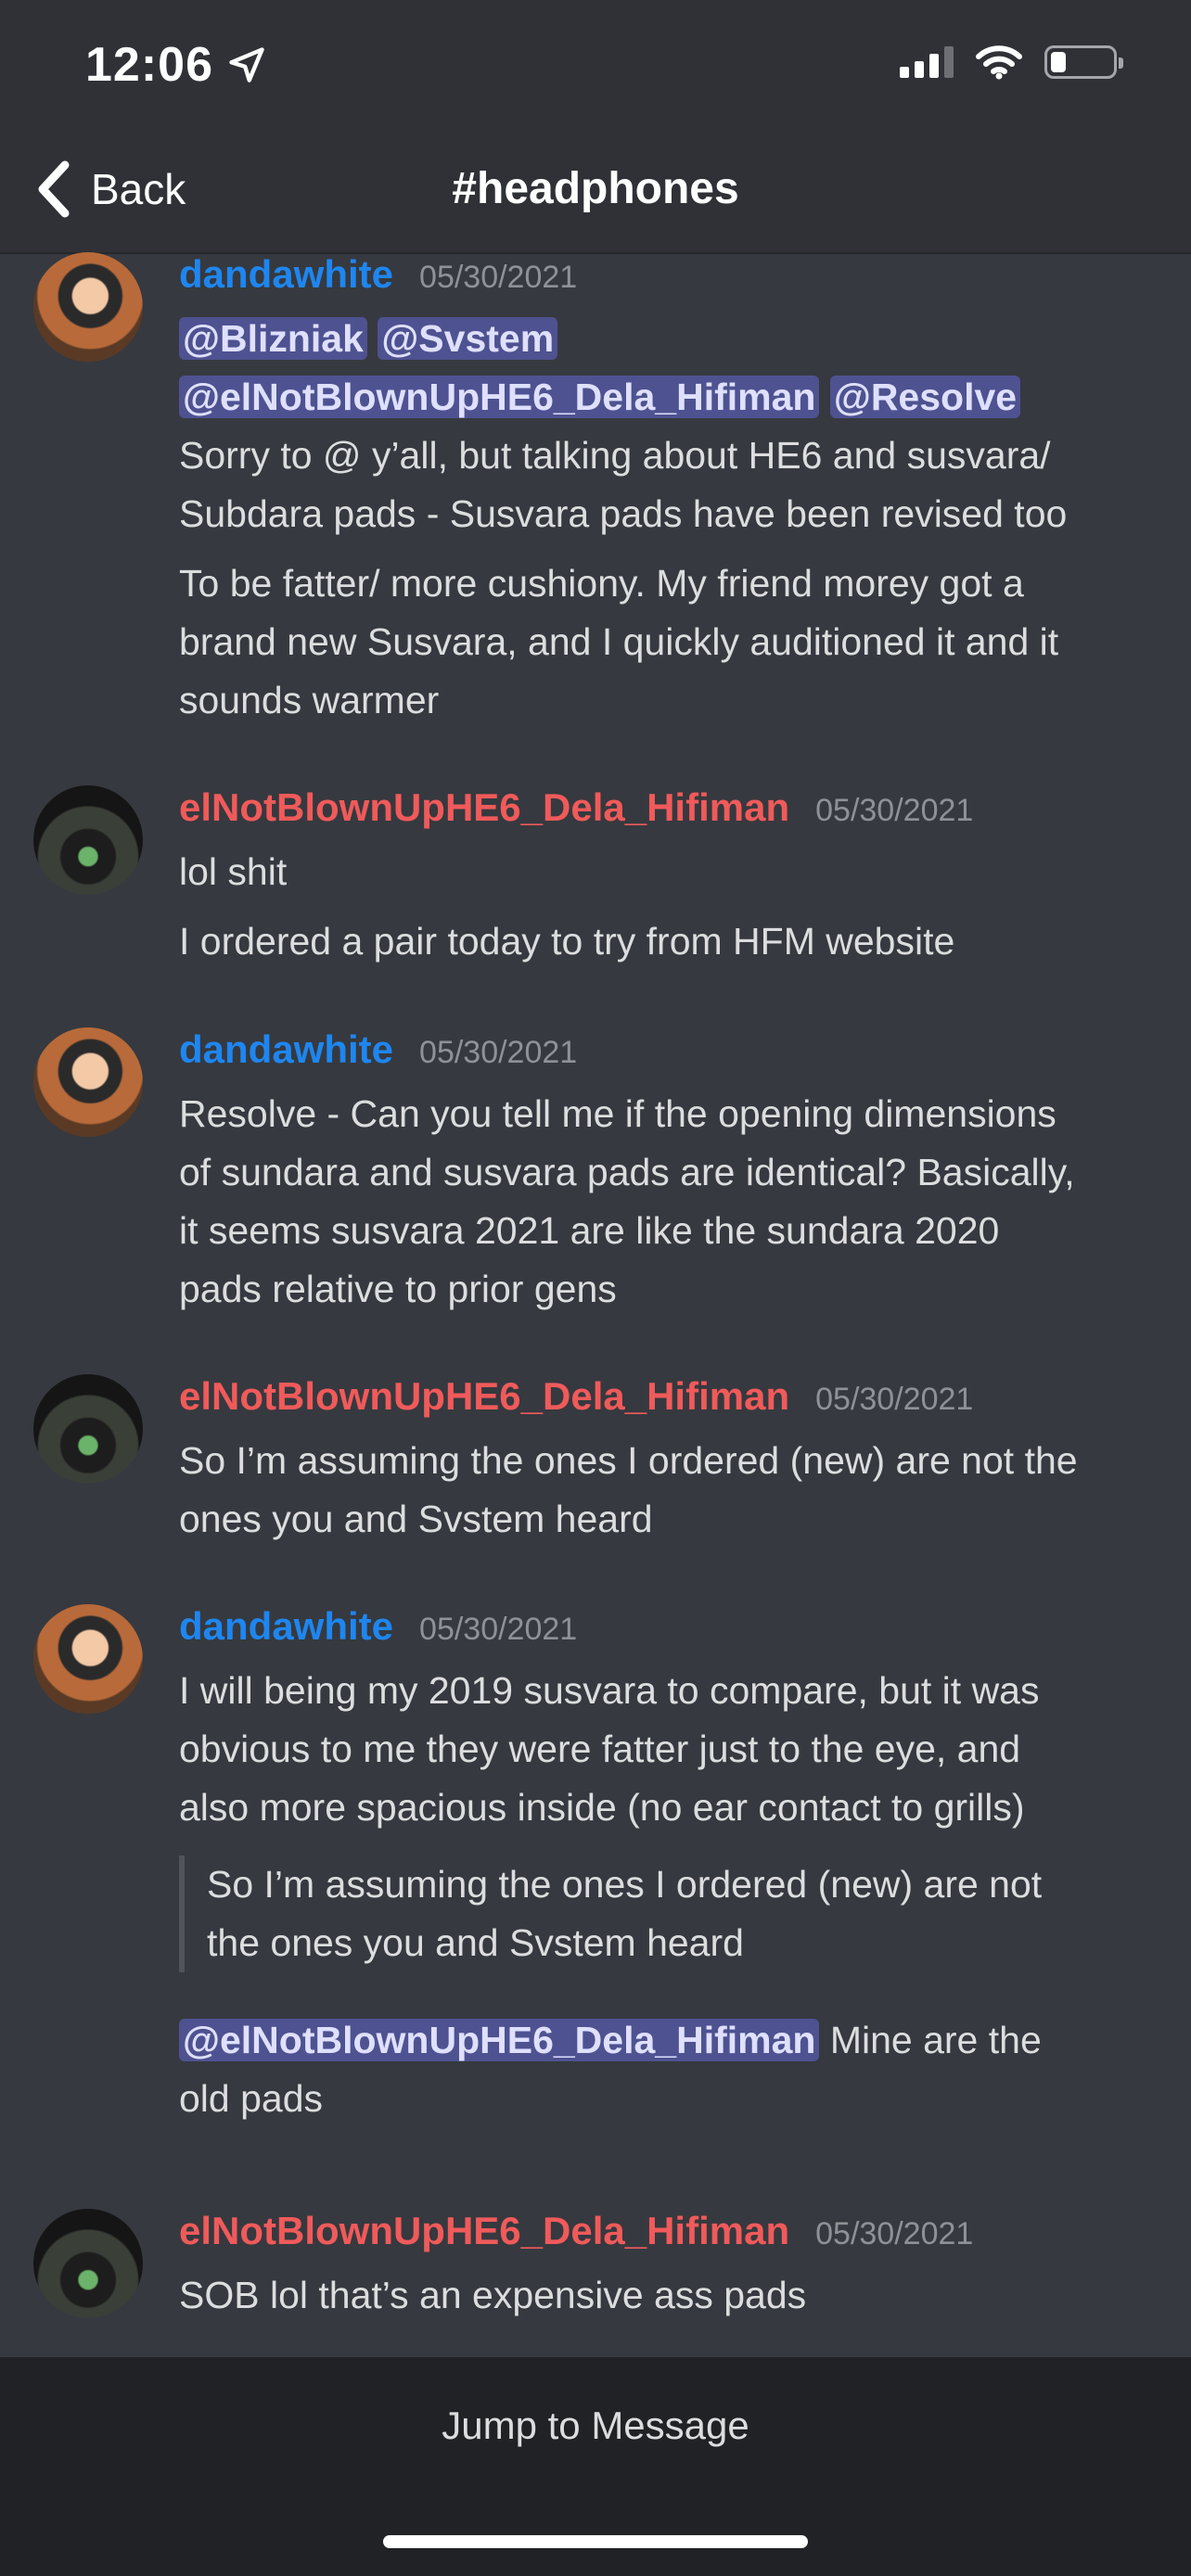  I want to click on location-arrow-icon, so click(247, 65).